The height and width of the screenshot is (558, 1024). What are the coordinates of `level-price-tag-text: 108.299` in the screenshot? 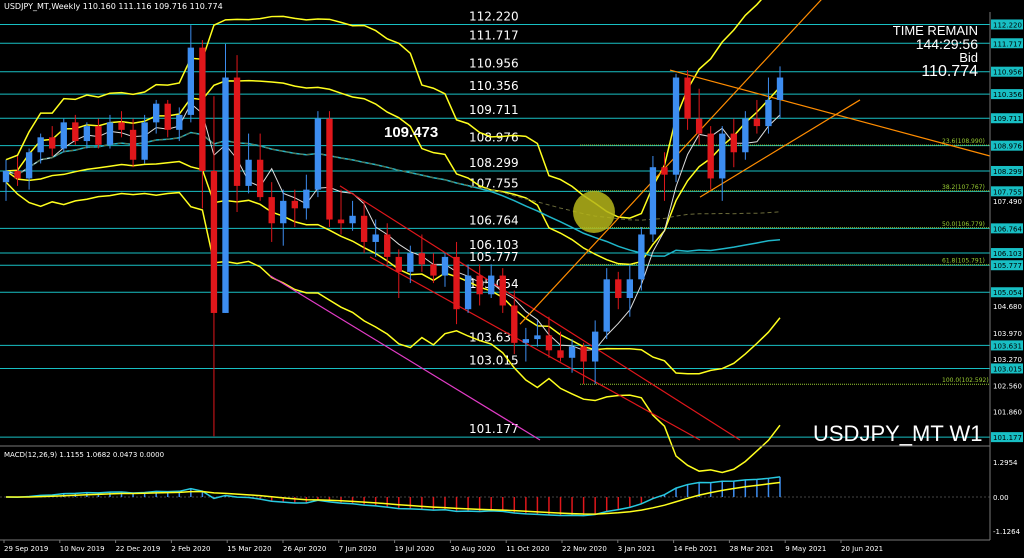 It's located at (1007, 172).